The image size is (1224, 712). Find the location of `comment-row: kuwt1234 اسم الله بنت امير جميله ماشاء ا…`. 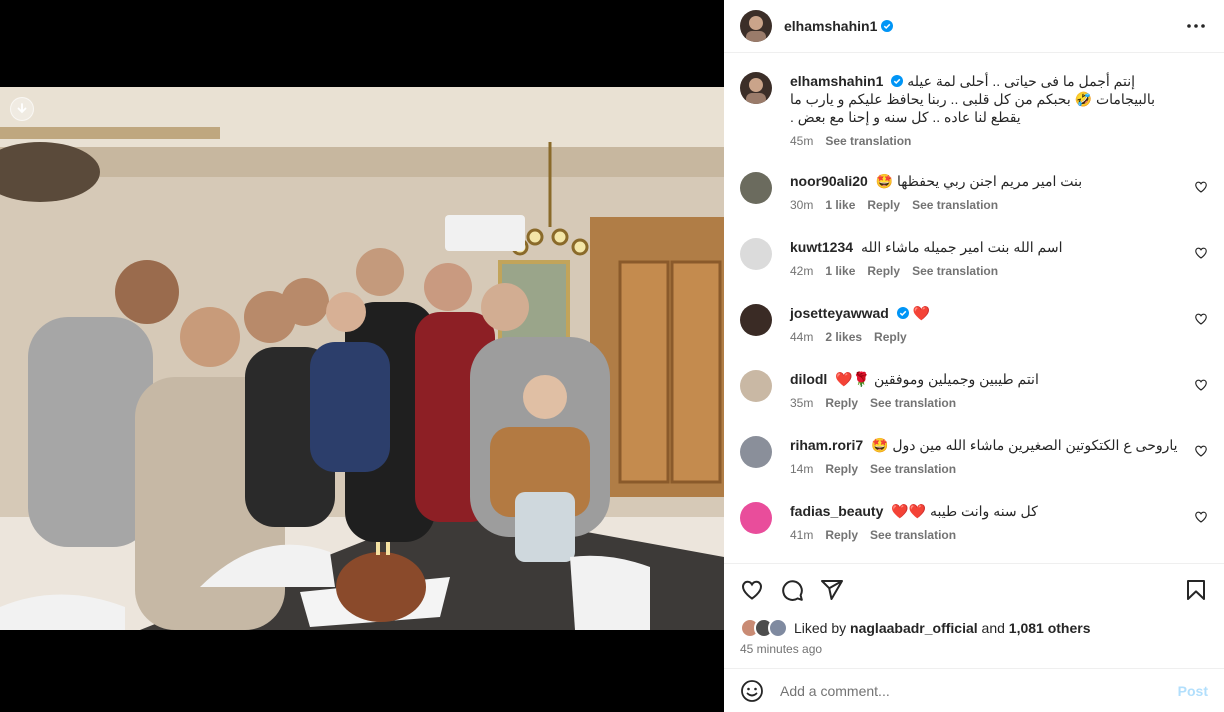

comment-row: kuwt1234 اسم الله بنت امير جميله ماشاء ا… is located at coordinates (974, 258).